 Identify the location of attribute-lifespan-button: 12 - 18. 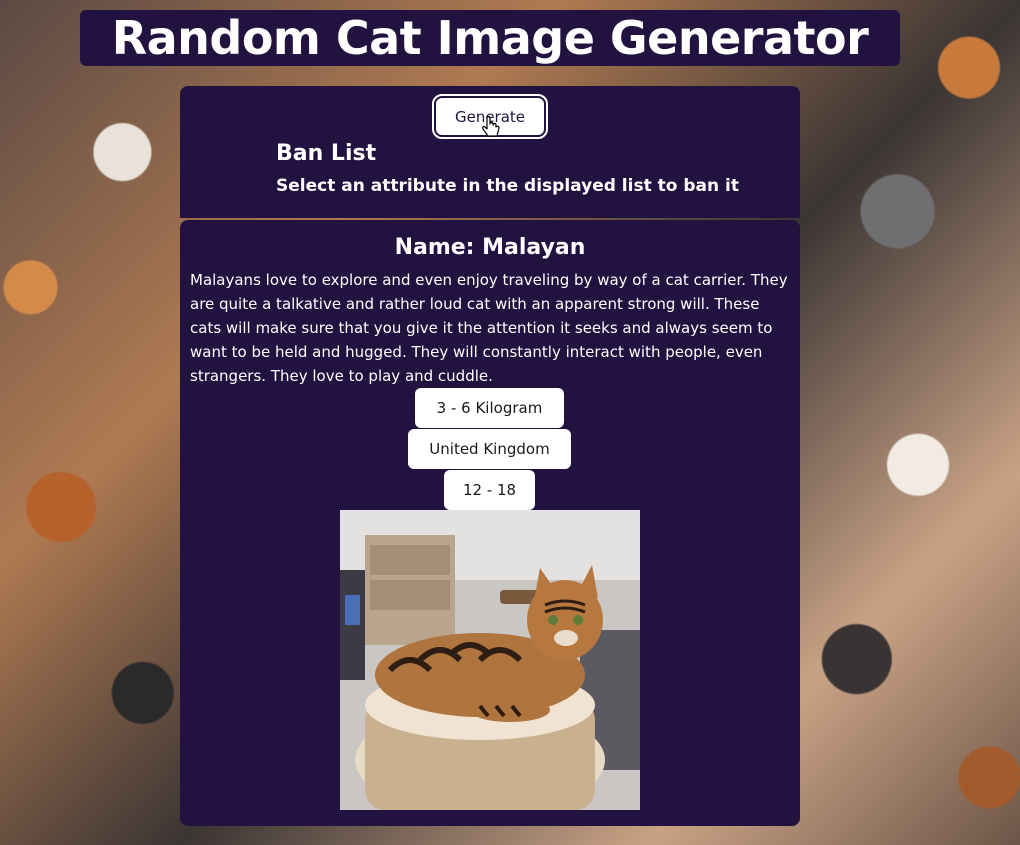
(489, 490).